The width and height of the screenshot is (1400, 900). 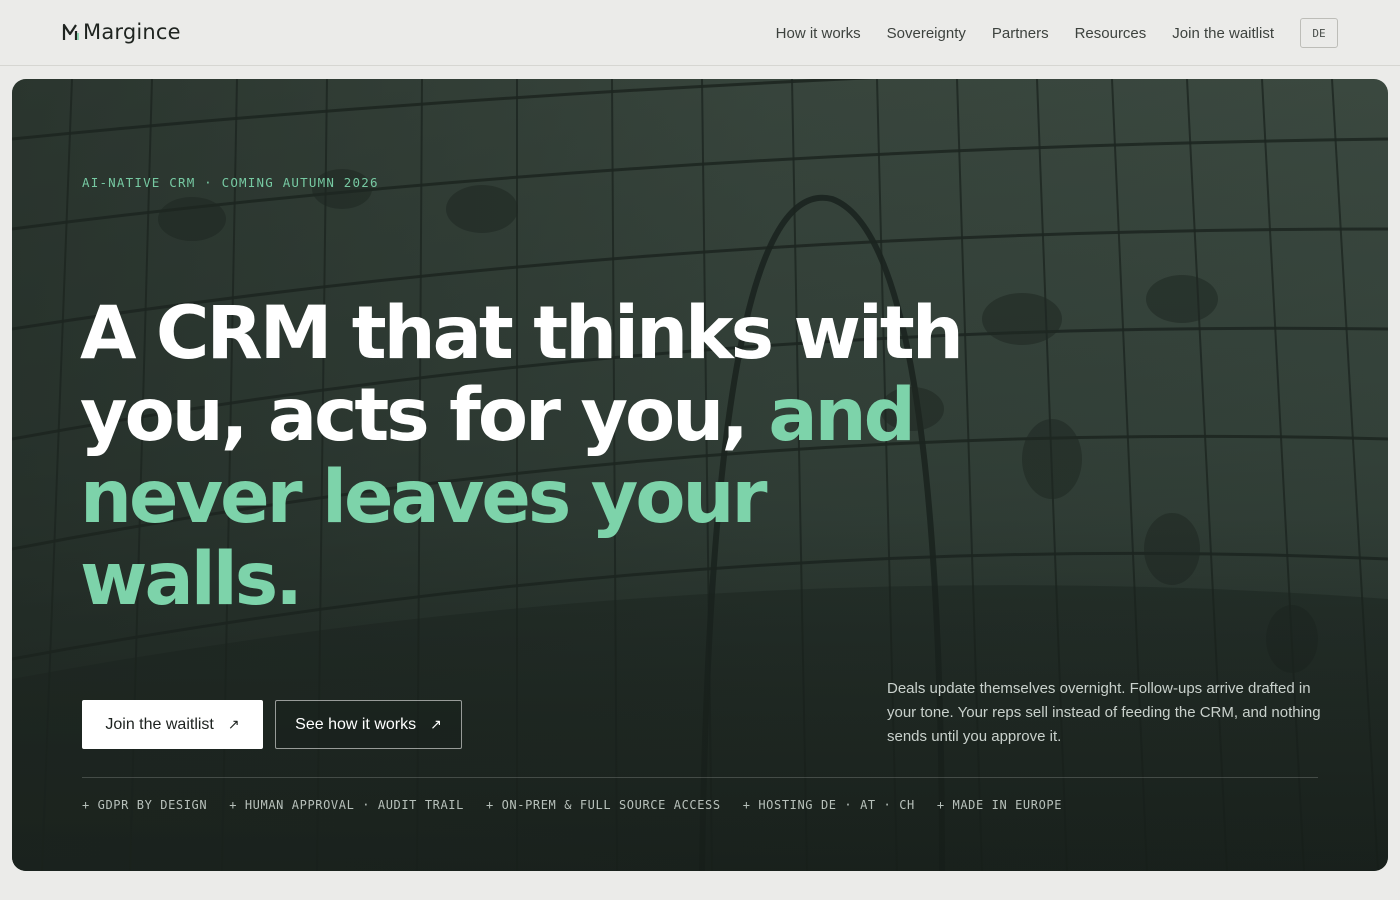 I want to click on brand-name: Margince, so click(x=132, y=32).